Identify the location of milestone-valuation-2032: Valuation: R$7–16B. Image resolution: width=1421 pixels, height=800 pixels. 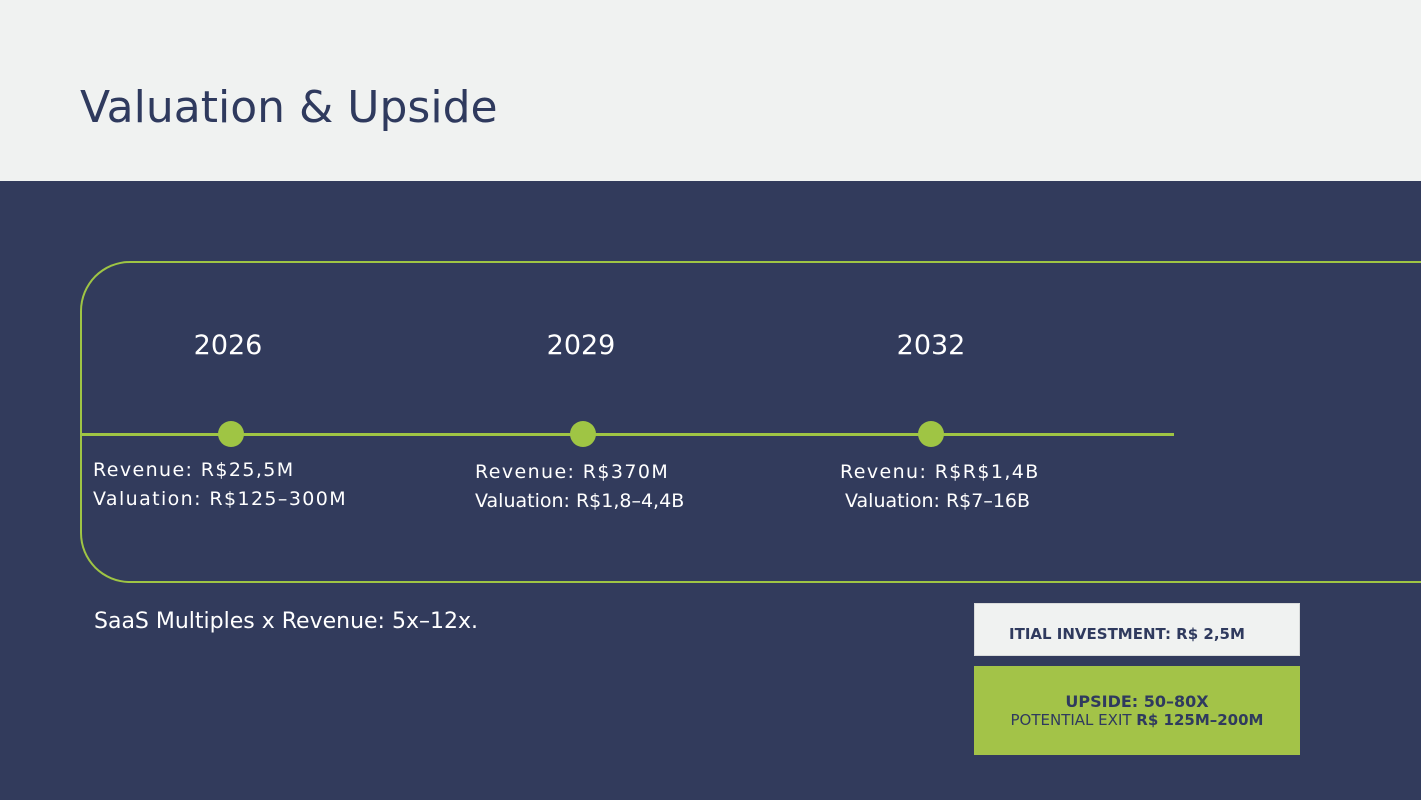
(938, 501).